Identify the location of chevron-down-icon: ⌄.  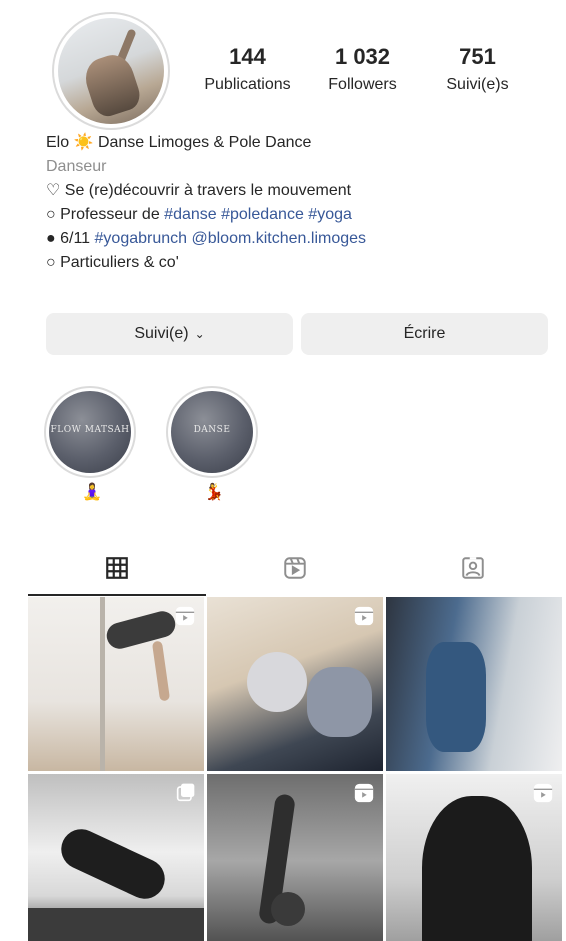
(199, 334).